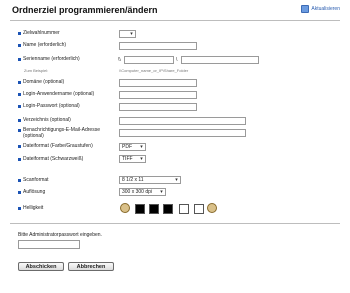 Image resolution: width=350 pixels, height=293 pixels. Describe the element at coordinates (91, 266) in the screenshot. I see `cancel-button: Abbrechen` at that location.